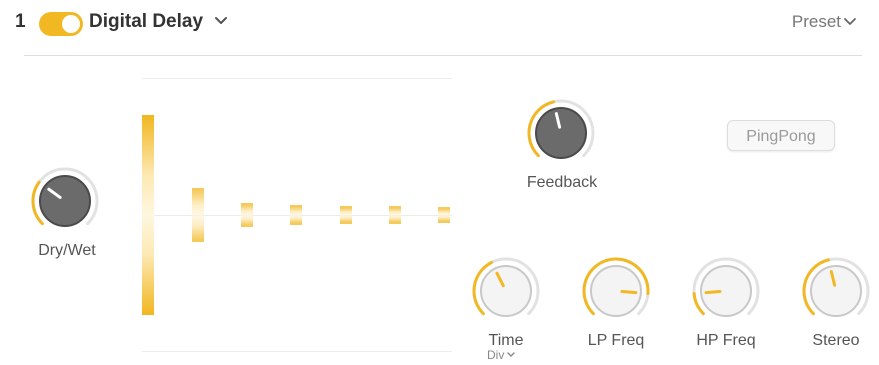  I want to click on viz-bottom-line, so click(297, 351).